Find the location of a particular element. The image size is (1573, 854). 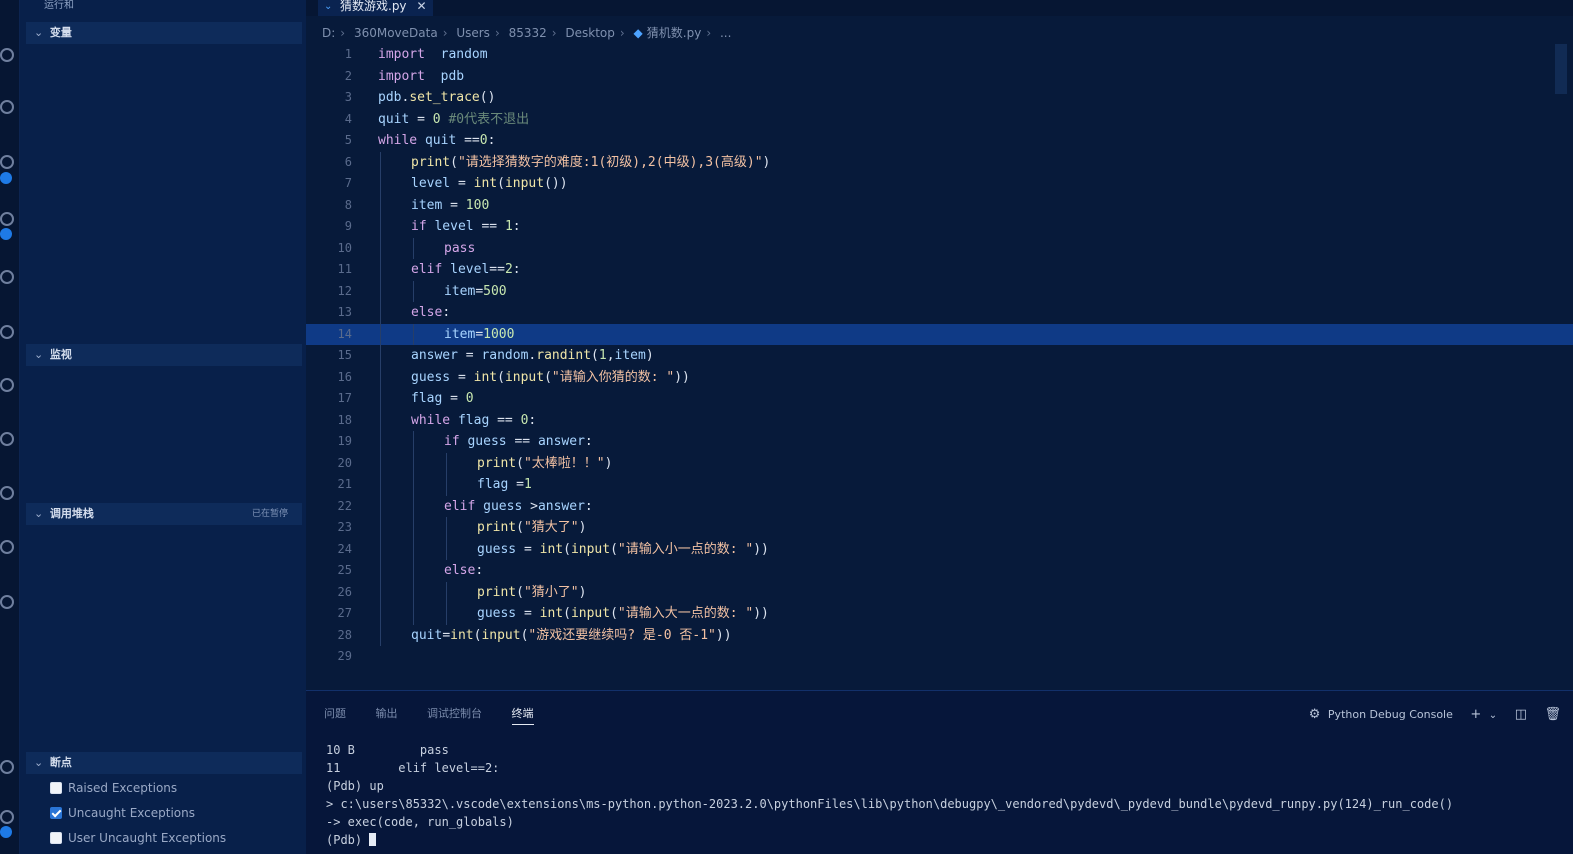

code-line: 2 import pdb is located at coordinates (939, 77).